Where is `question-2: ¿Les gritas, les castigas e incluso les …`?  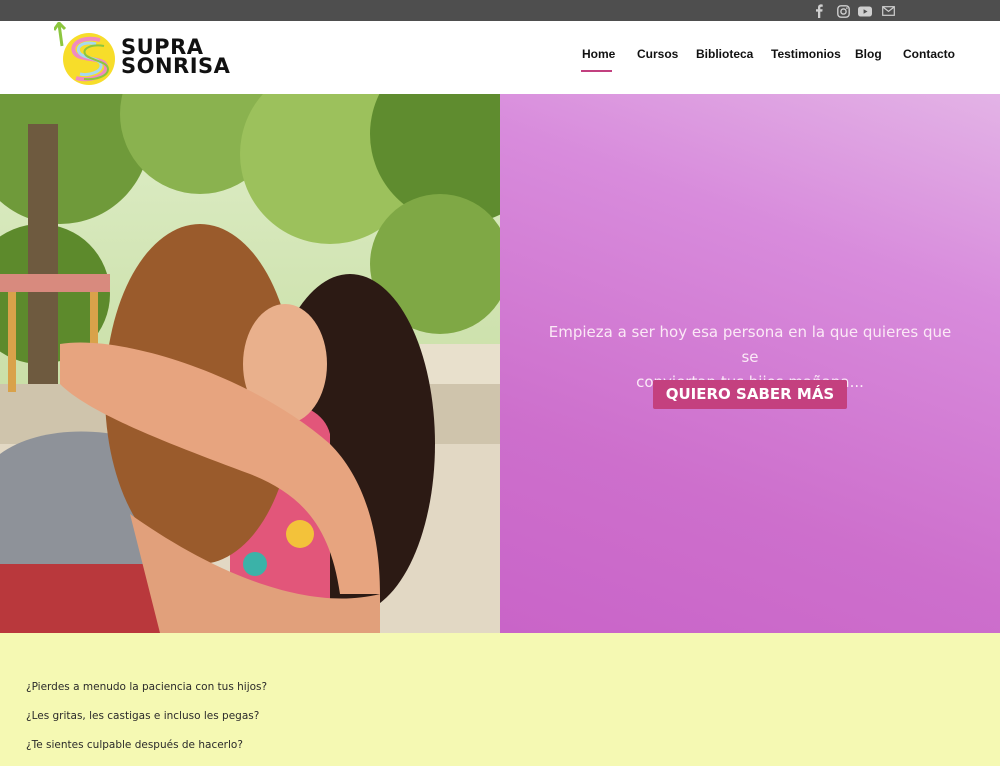 question-2: ¿Les gritas, les castigas e incluso les … is located at coordinates (143, 716).